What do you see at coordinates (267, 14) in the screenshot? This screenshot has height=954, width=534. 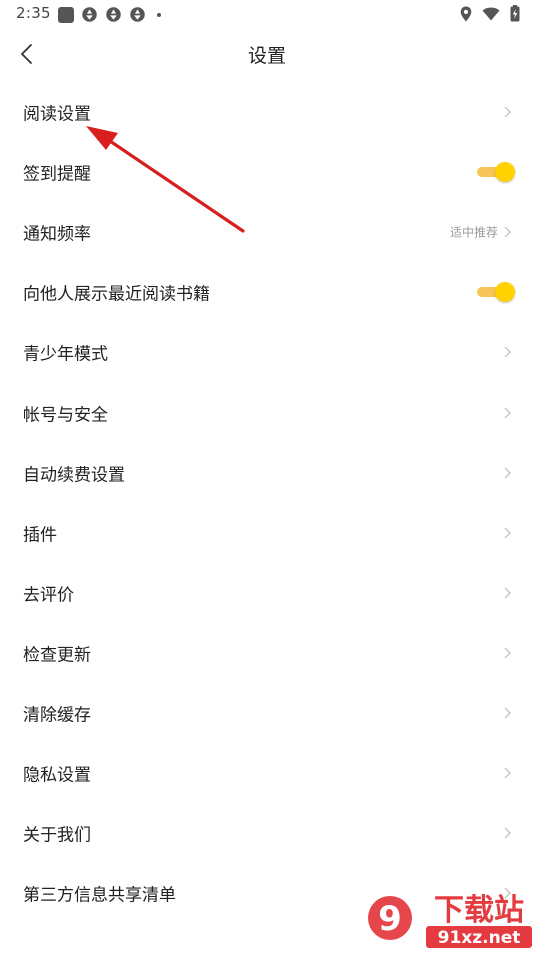 I see `status-bar: 2:35` at bounding box center [267, 14].